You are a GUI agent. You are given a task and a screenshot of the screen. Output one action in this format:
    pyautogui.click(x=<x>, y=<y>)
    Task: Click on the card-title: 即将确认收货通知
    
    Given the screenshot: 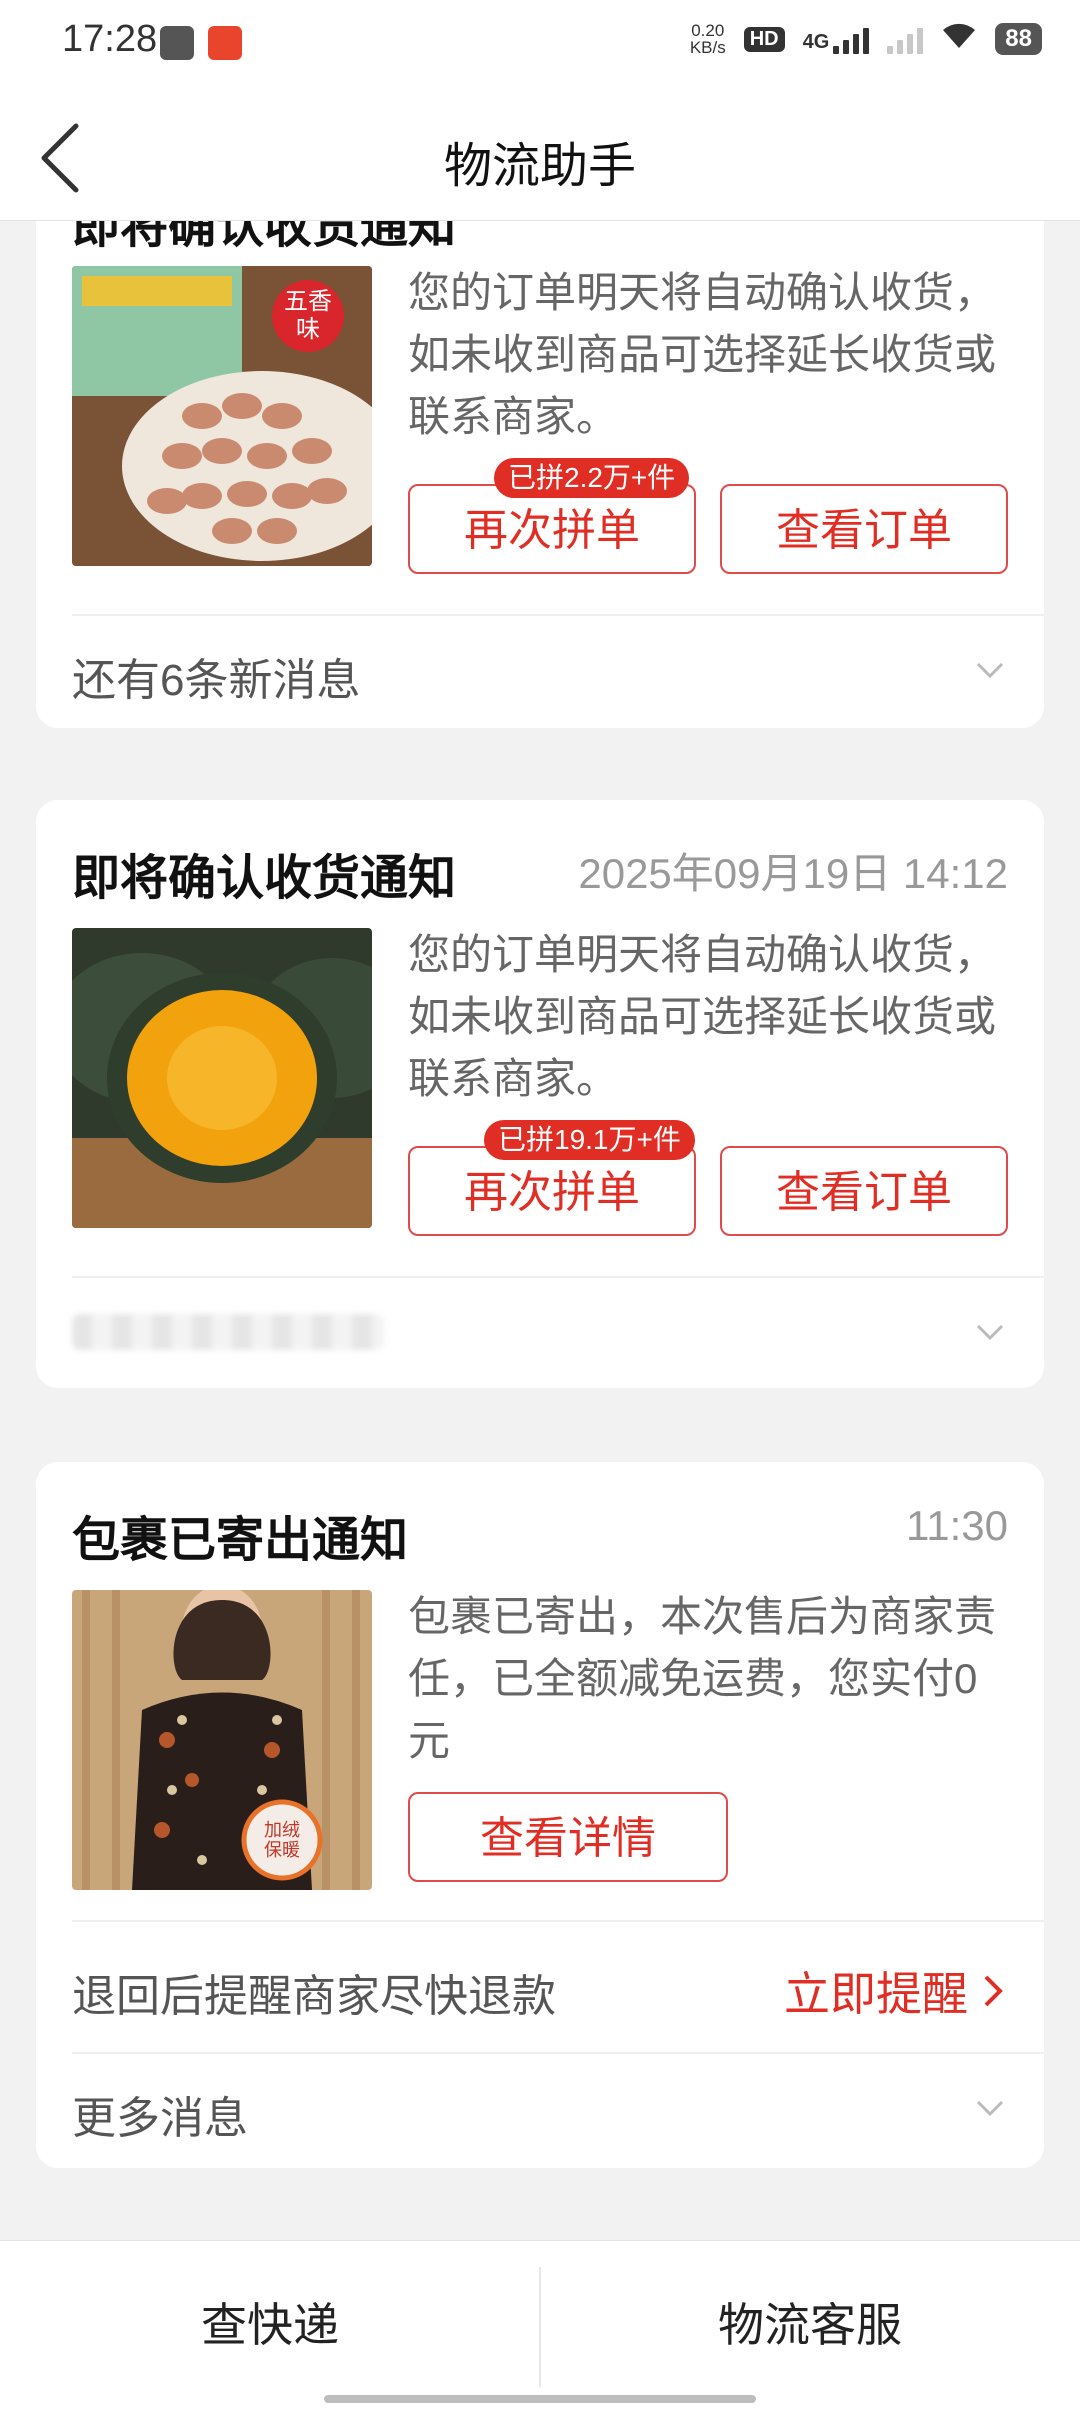 What is the action you would take?
    pyautogui.click(x=264, y=878)
    